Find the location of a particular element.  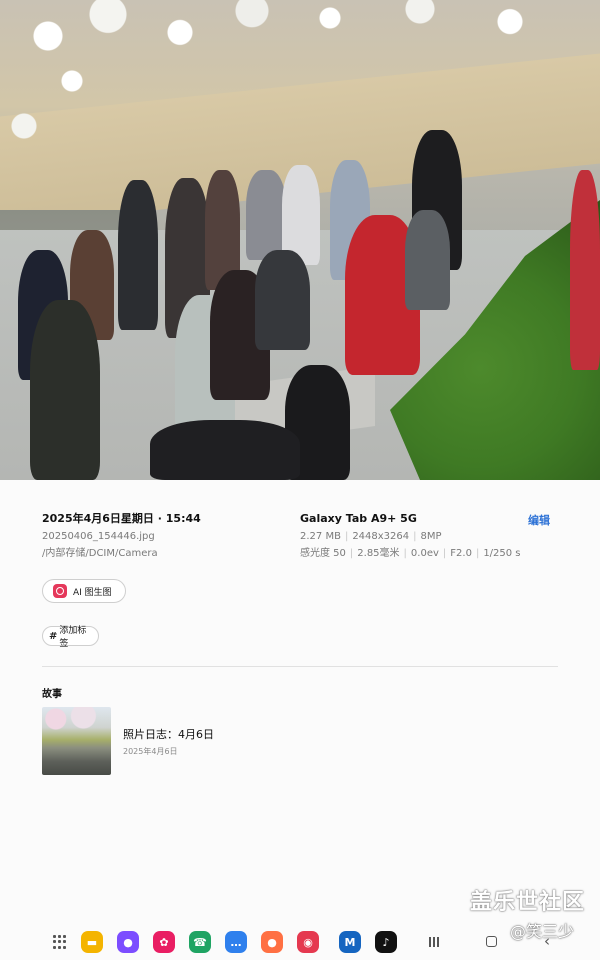

home-button is located at coordinates (491, 941).